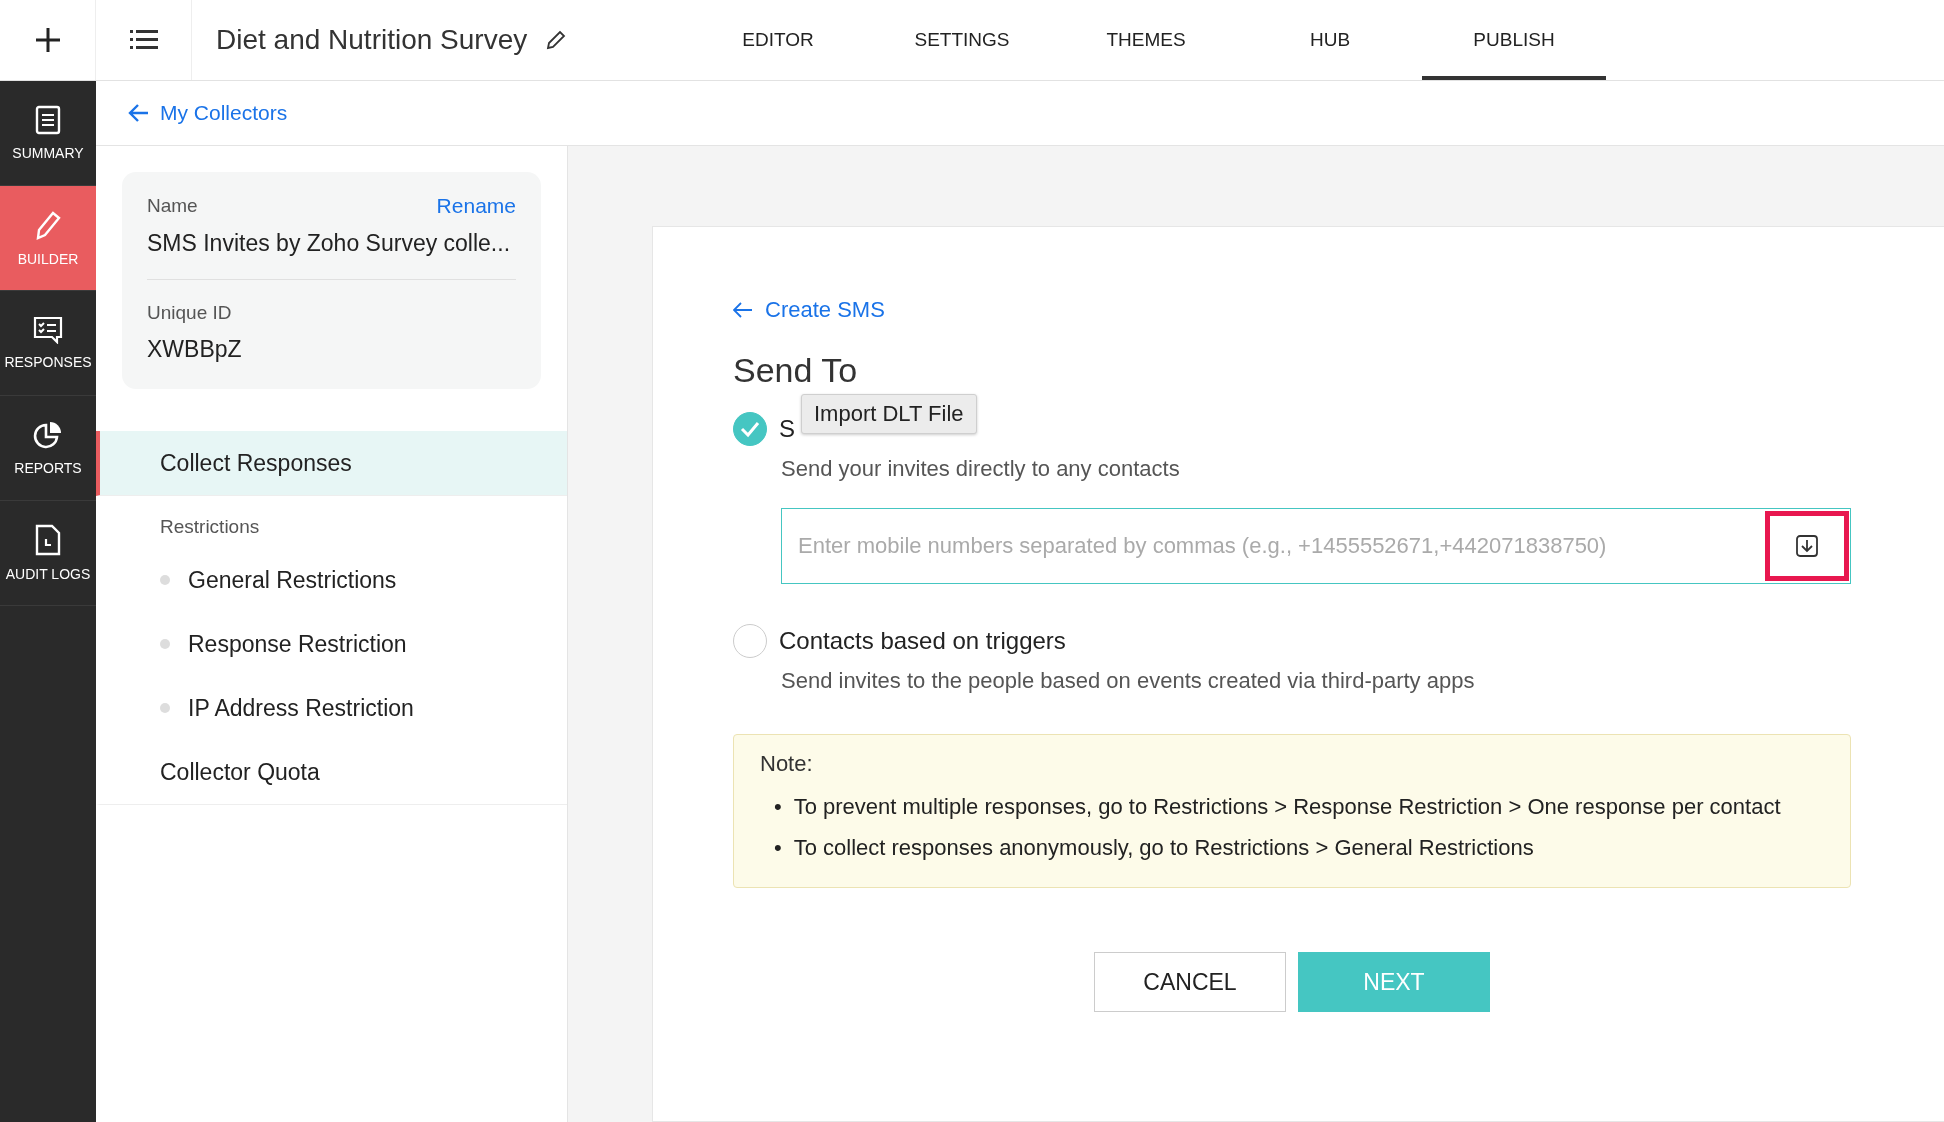 The height and width of the screenshot is (1122, 1944). What do you see at coordinates (1128, 681) in the screenshot?
I see `option-description: Send invites to the people based on events created via third-party apps` at bounding box center [1128, 681].